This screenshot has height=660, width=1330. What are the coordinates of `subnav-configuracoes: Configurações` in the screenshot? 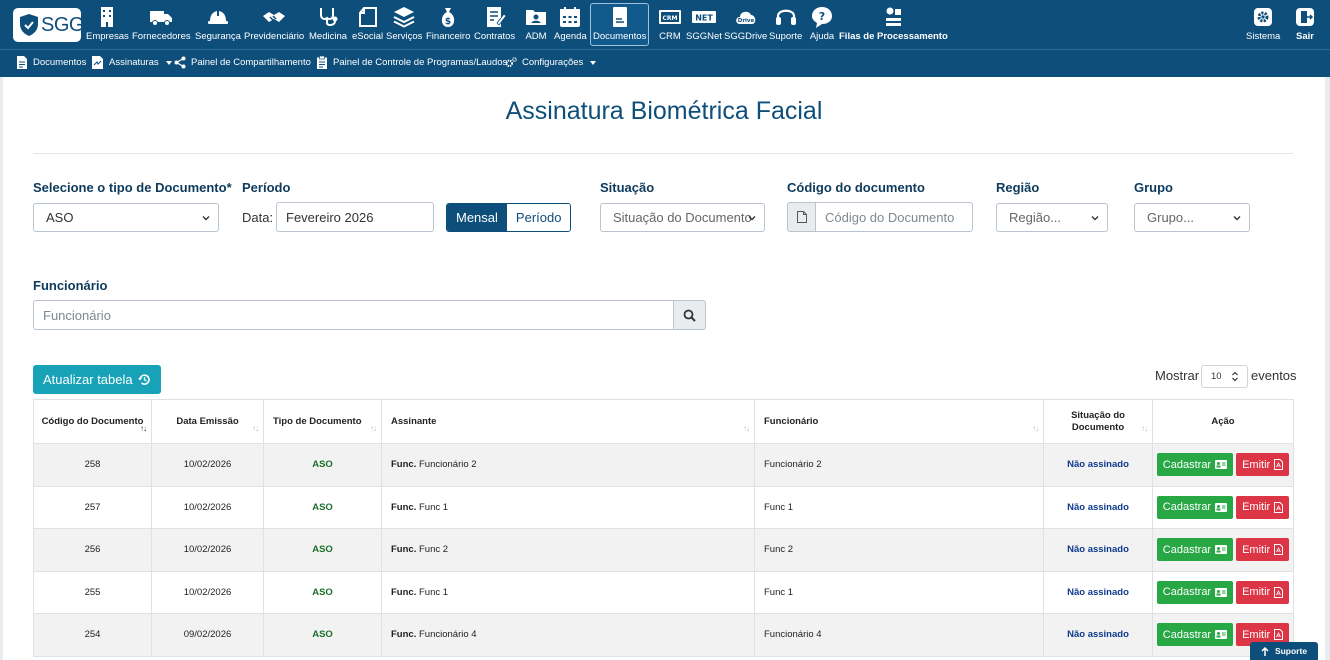 It's located at (551, 62).